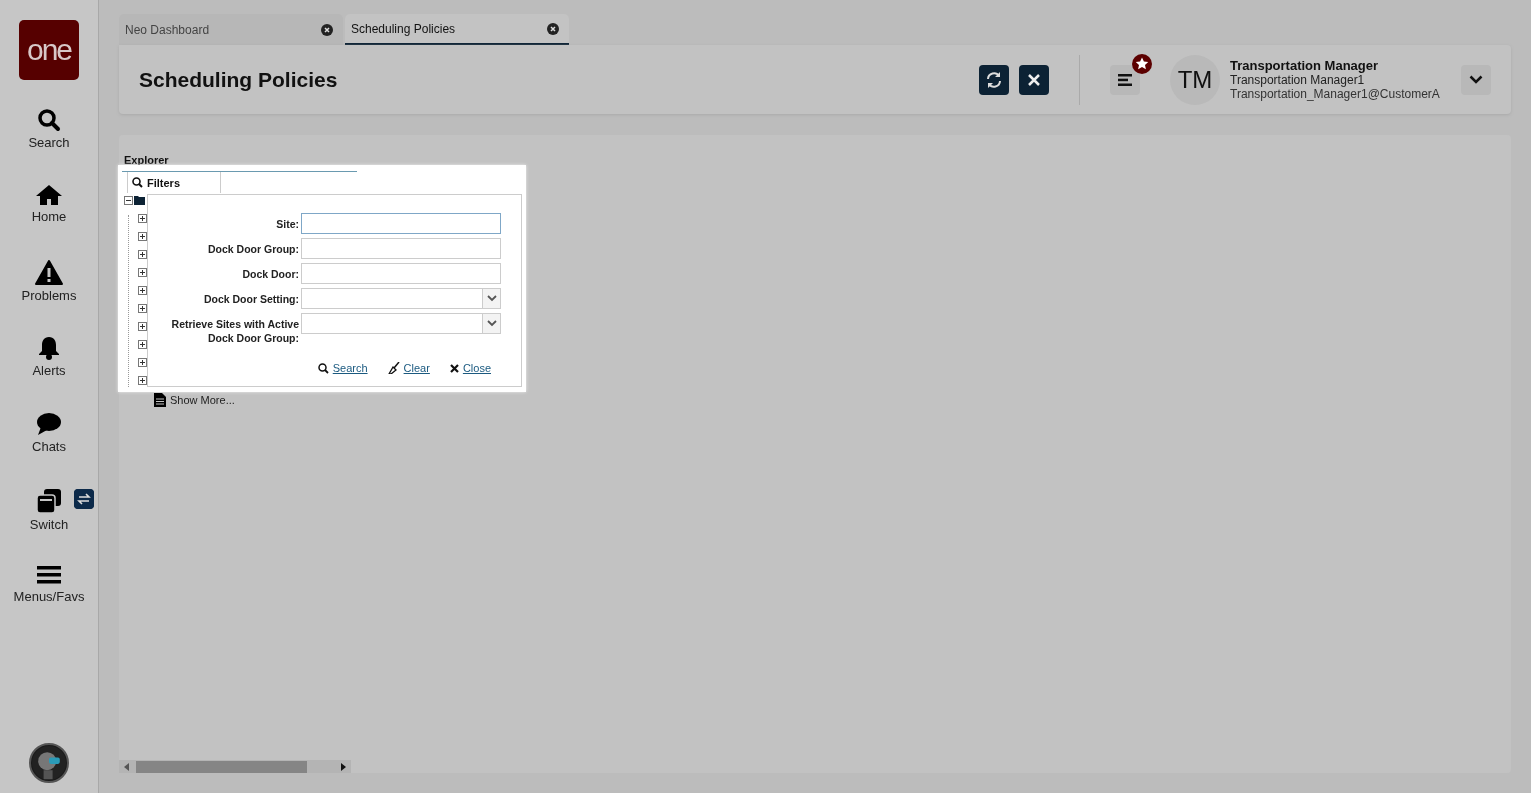  I want to click on sidebar-item: Switch, so click(49, 518).